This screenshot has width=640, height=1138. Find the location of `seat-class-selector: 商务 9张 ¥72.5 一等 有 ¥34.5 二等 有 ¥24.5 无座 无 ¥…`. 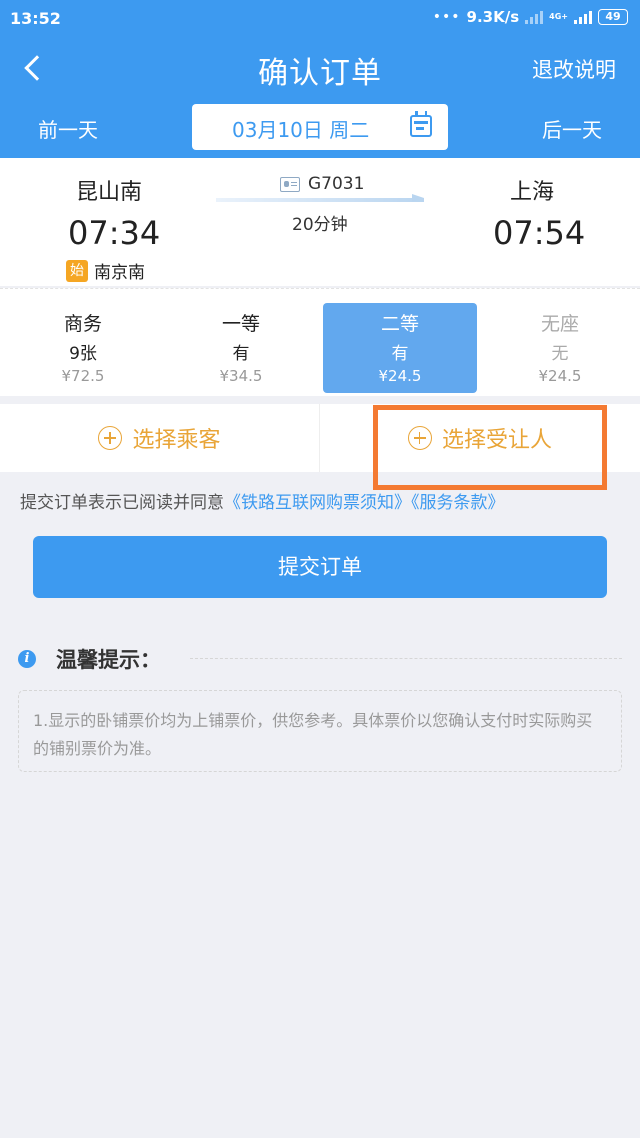

seat-class-selector: 商务 9张 ¥72.5 一等 有 ¥34.5 二等 有 ¥24.5 无座 无 ¥… is located at coordinates (320, 342).